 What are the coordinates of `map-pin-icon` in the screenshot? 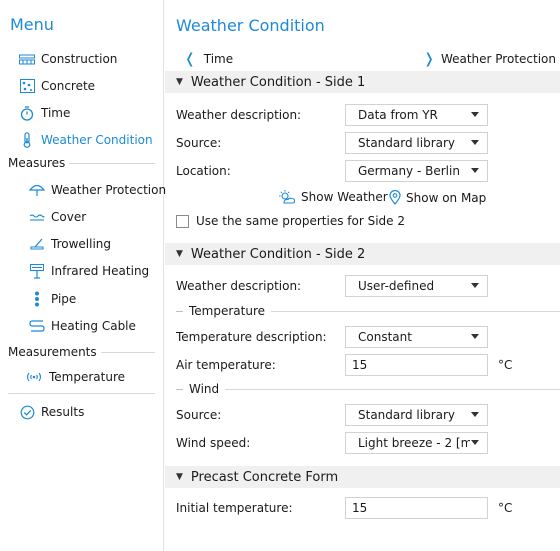 It's located at (395, 197).